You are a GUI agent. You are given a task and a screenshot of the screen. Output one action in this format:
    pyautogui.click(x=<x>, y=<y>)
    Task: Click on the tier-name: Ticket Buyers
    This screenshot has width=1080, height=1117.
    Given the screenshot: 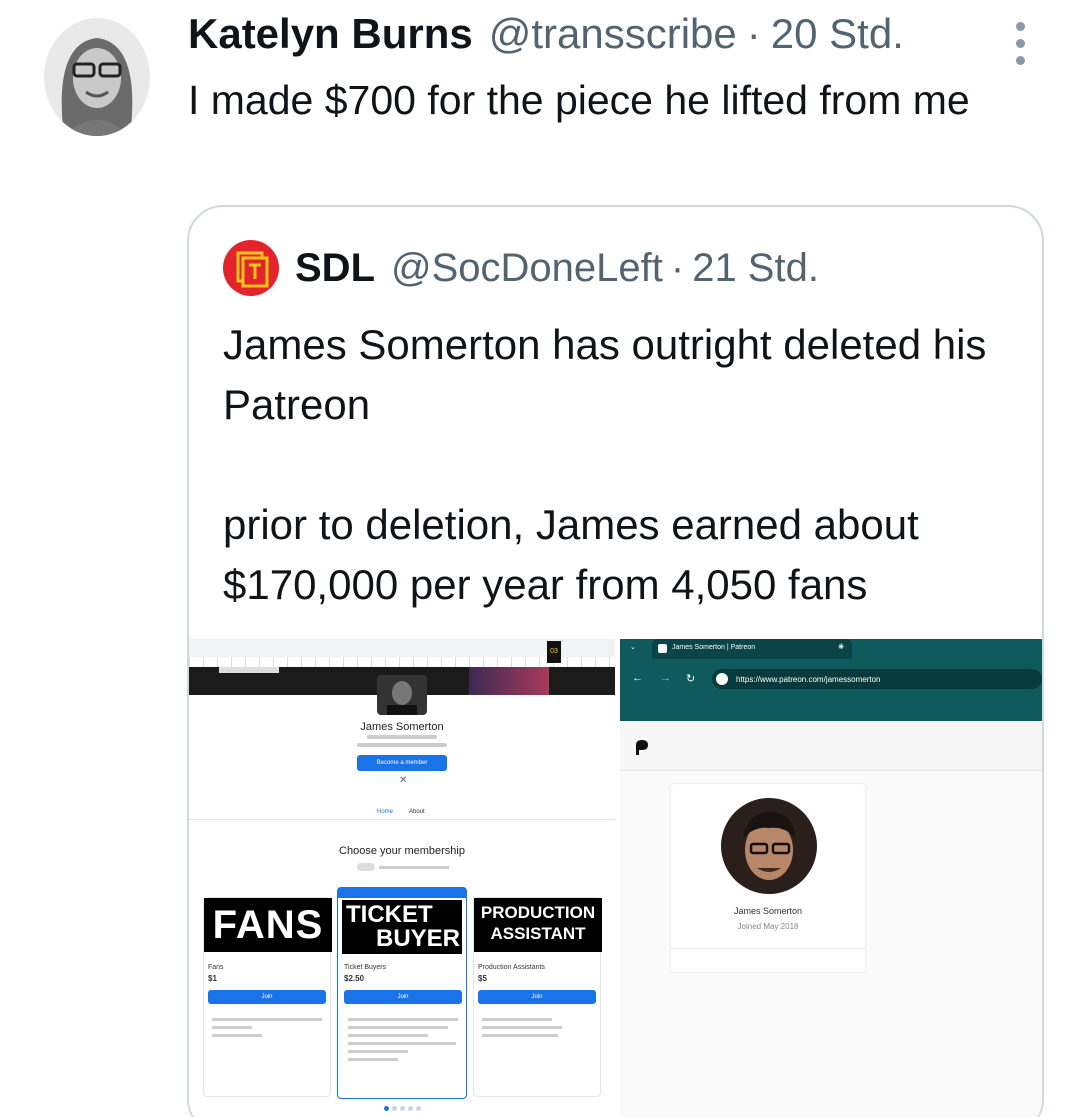 What is the action you would take?
    pyautogui.click(x=365, y=967)
    